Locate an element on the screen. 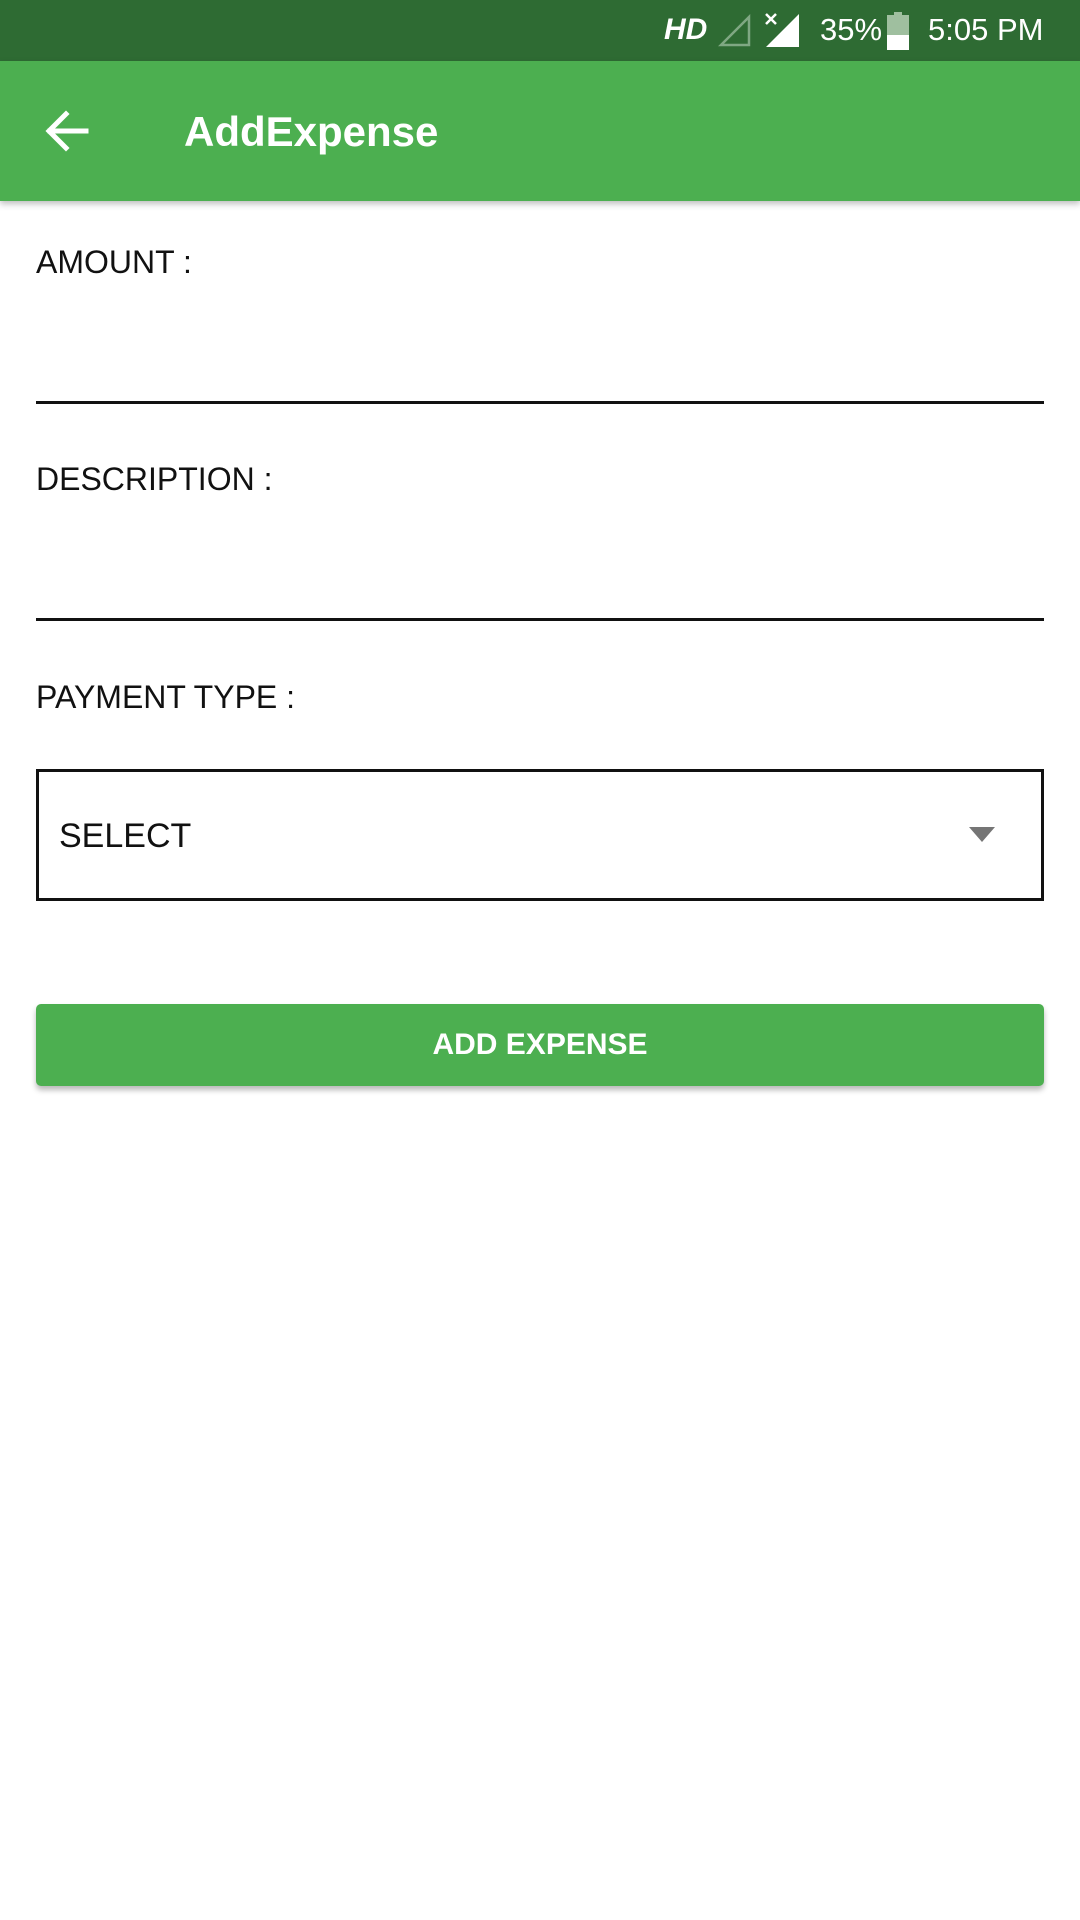  amount-input is located at coordinates (540, 369).